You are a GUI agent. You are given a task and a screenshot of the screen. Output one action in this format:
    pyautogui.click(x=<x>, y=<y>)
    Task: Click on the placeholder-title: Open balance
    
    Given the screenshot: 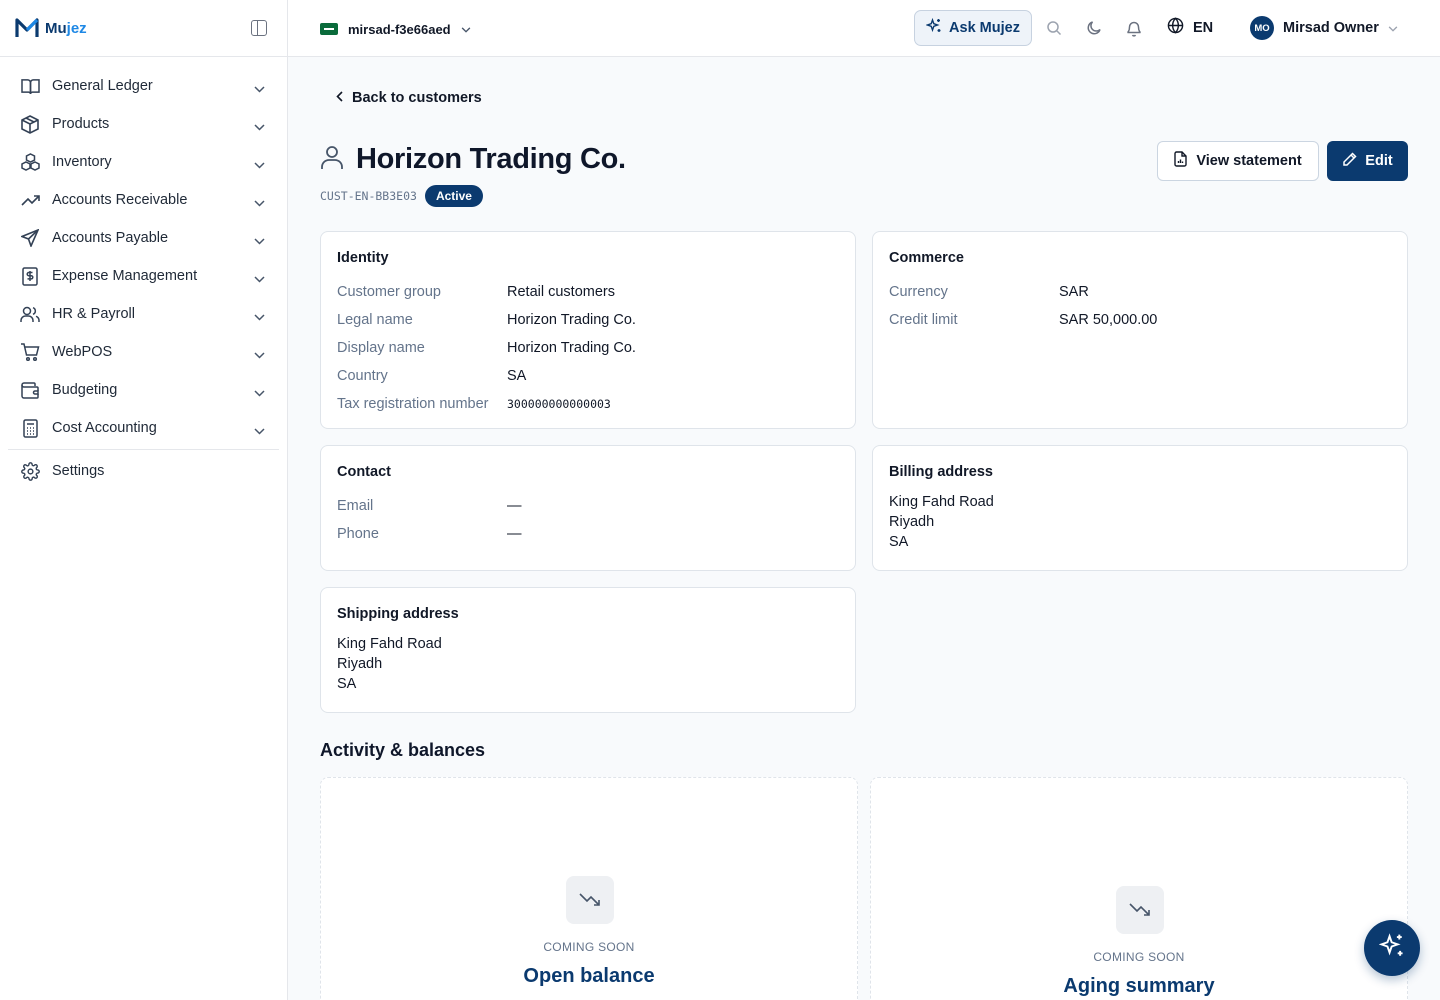 What is the action you would take?
    pyautogui.click(x=589, y=976)
    